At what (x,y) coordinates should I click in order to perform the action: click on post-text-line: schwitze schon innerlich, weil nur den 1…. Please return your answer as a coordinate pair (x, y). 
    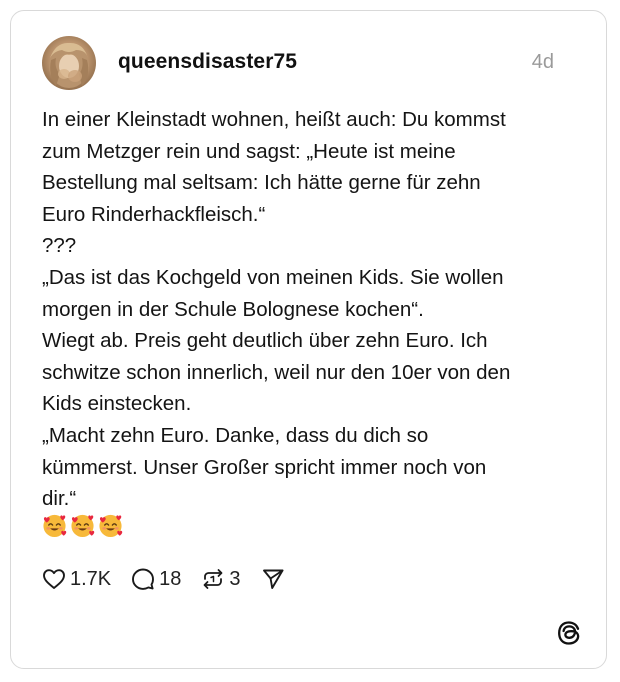
    Looking at the image, I should click on (276, 372).